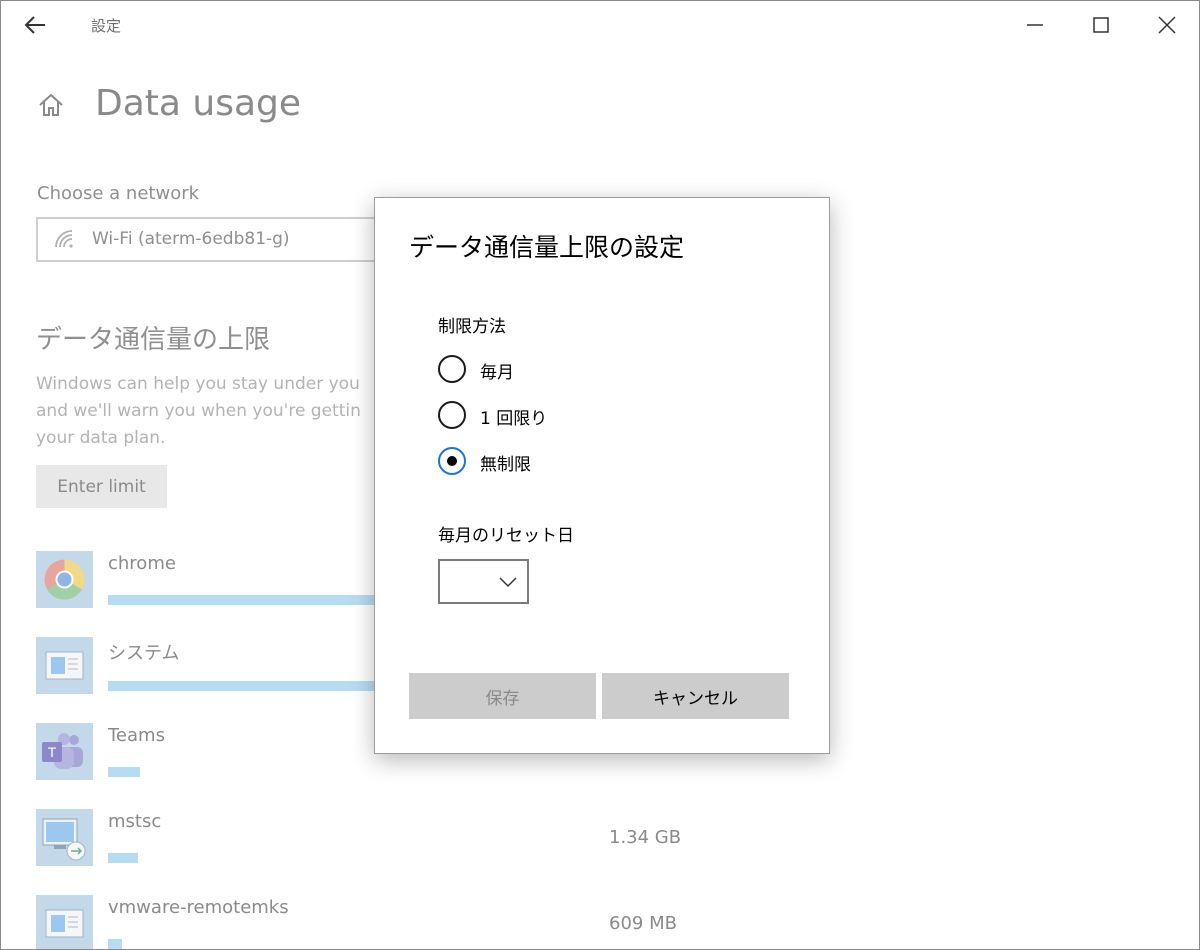  What do you see at coordinates (514, 419) in the screenshot?
I see `radio-label: 1 回限り` at bounding box center [514, 419].